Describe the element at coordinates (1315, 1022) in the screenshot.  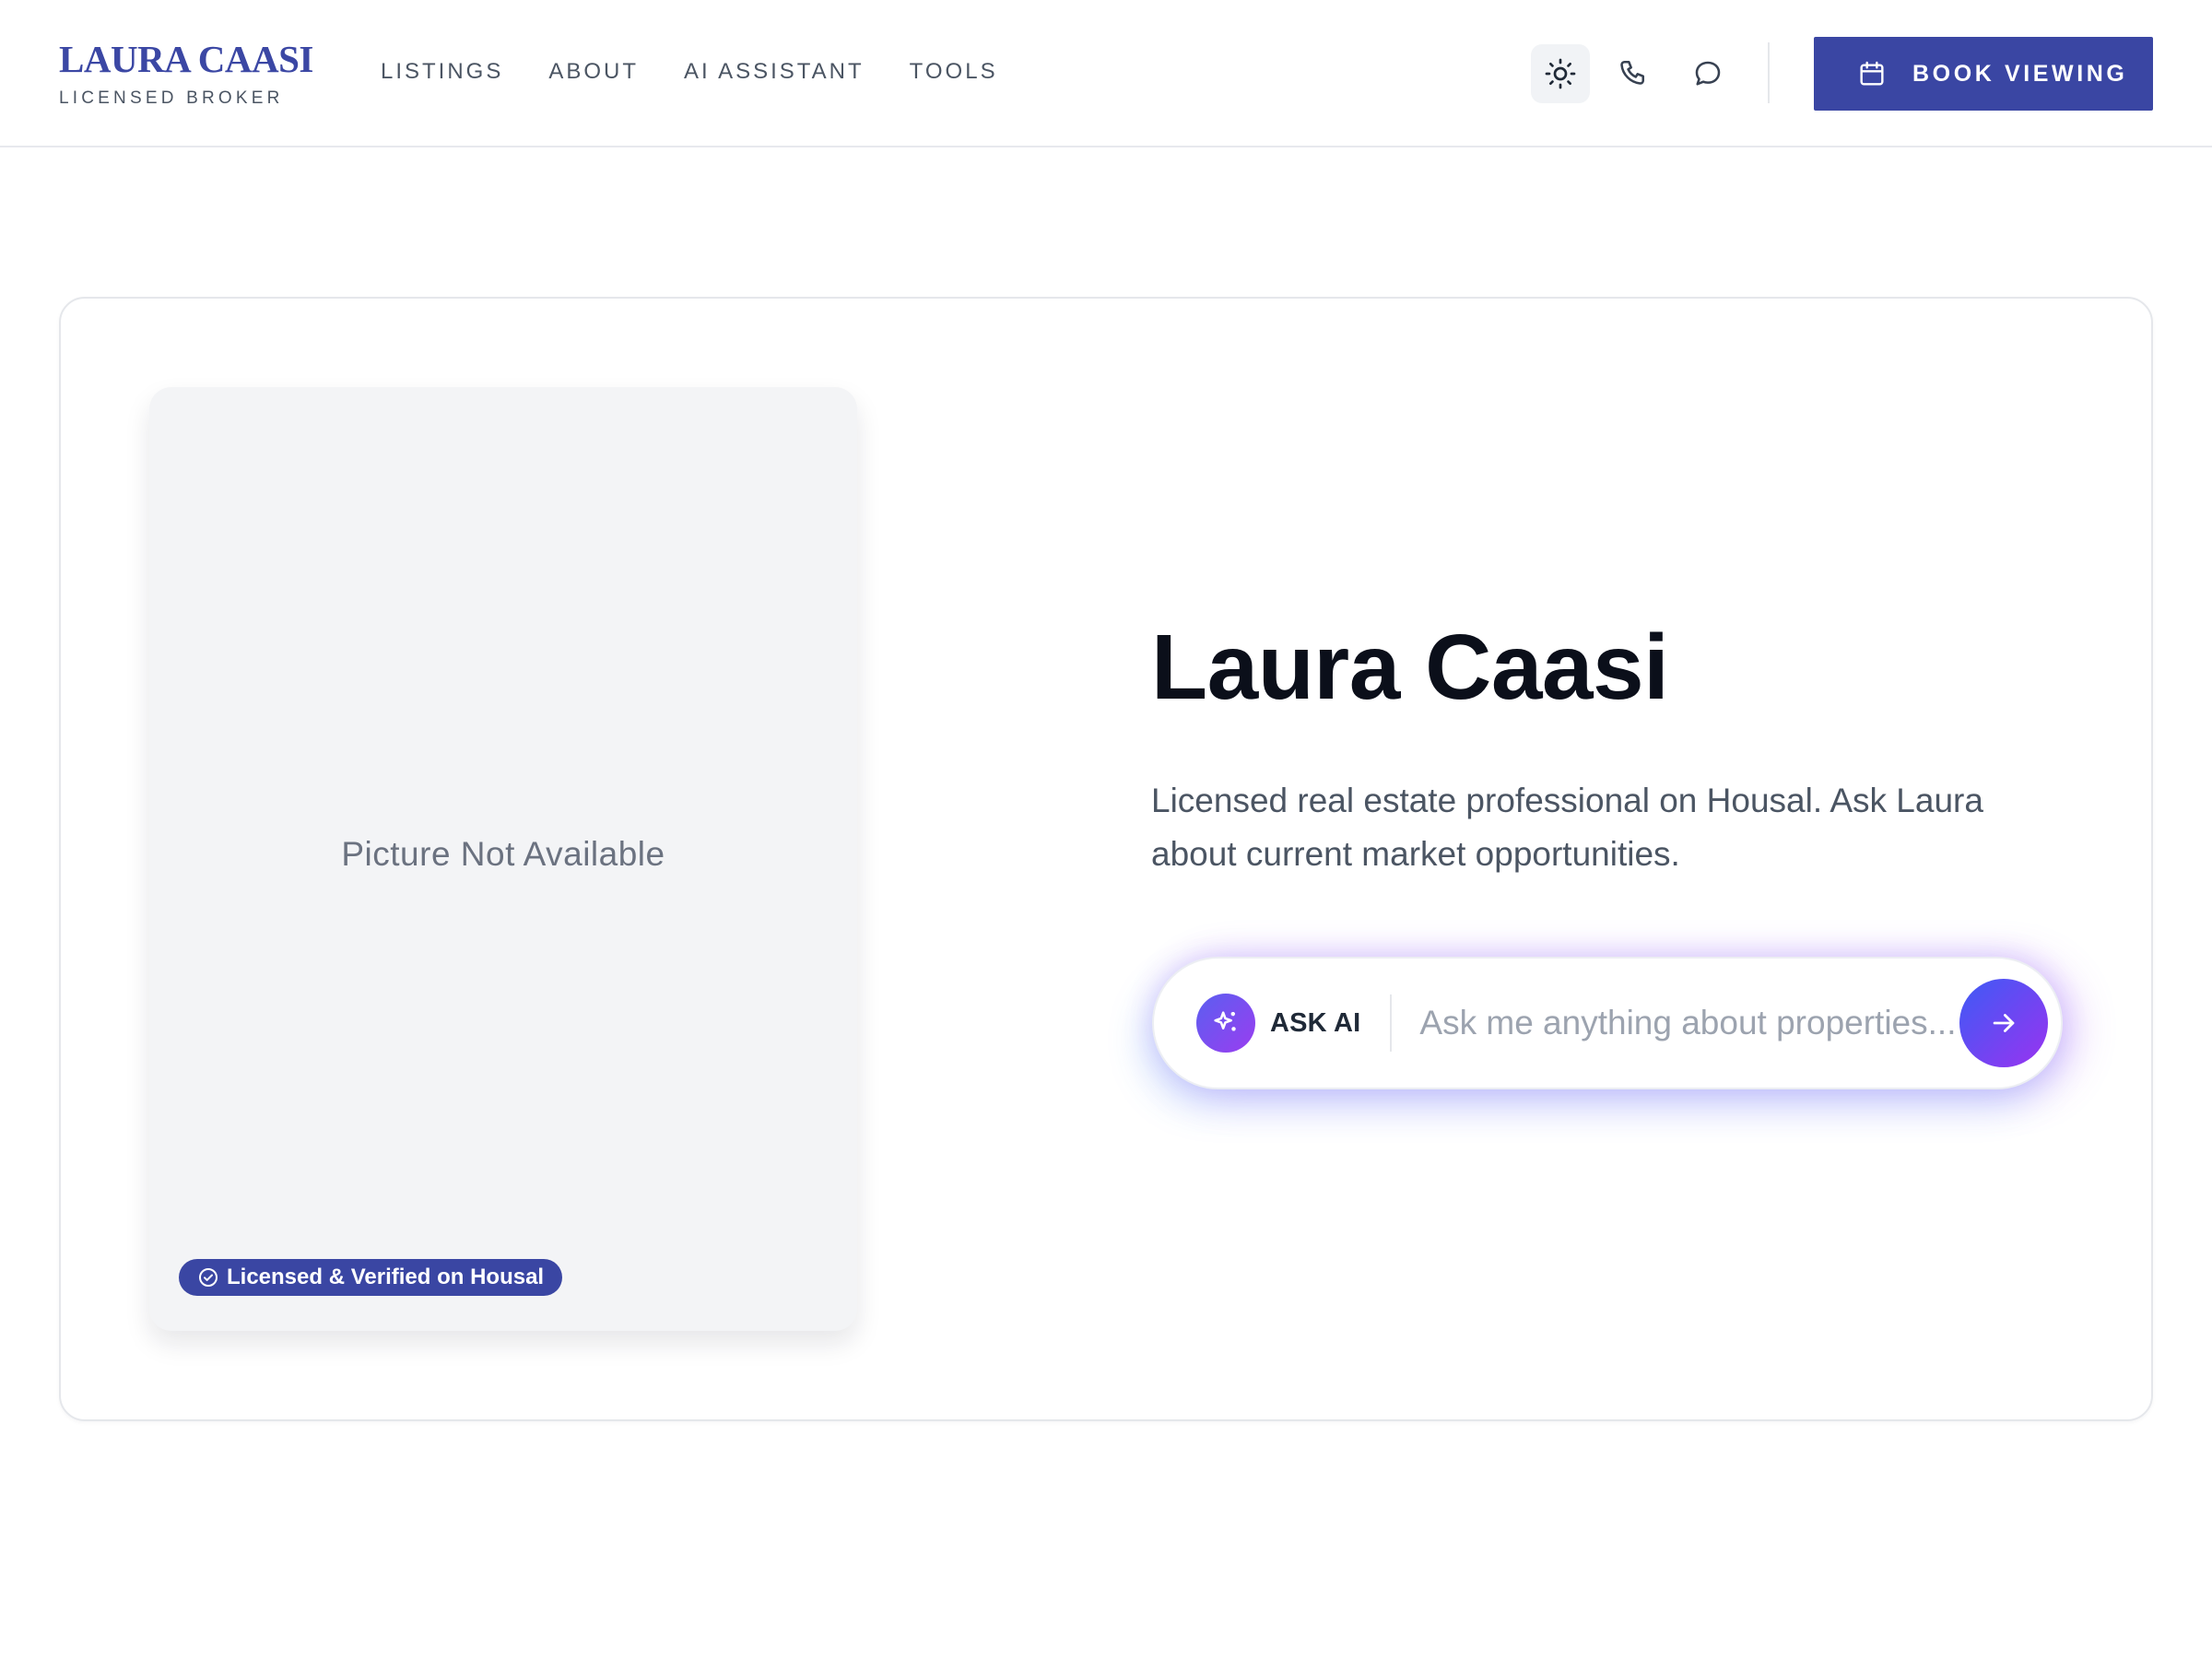
I see `ask-ai-label: ASK AI` at that location.